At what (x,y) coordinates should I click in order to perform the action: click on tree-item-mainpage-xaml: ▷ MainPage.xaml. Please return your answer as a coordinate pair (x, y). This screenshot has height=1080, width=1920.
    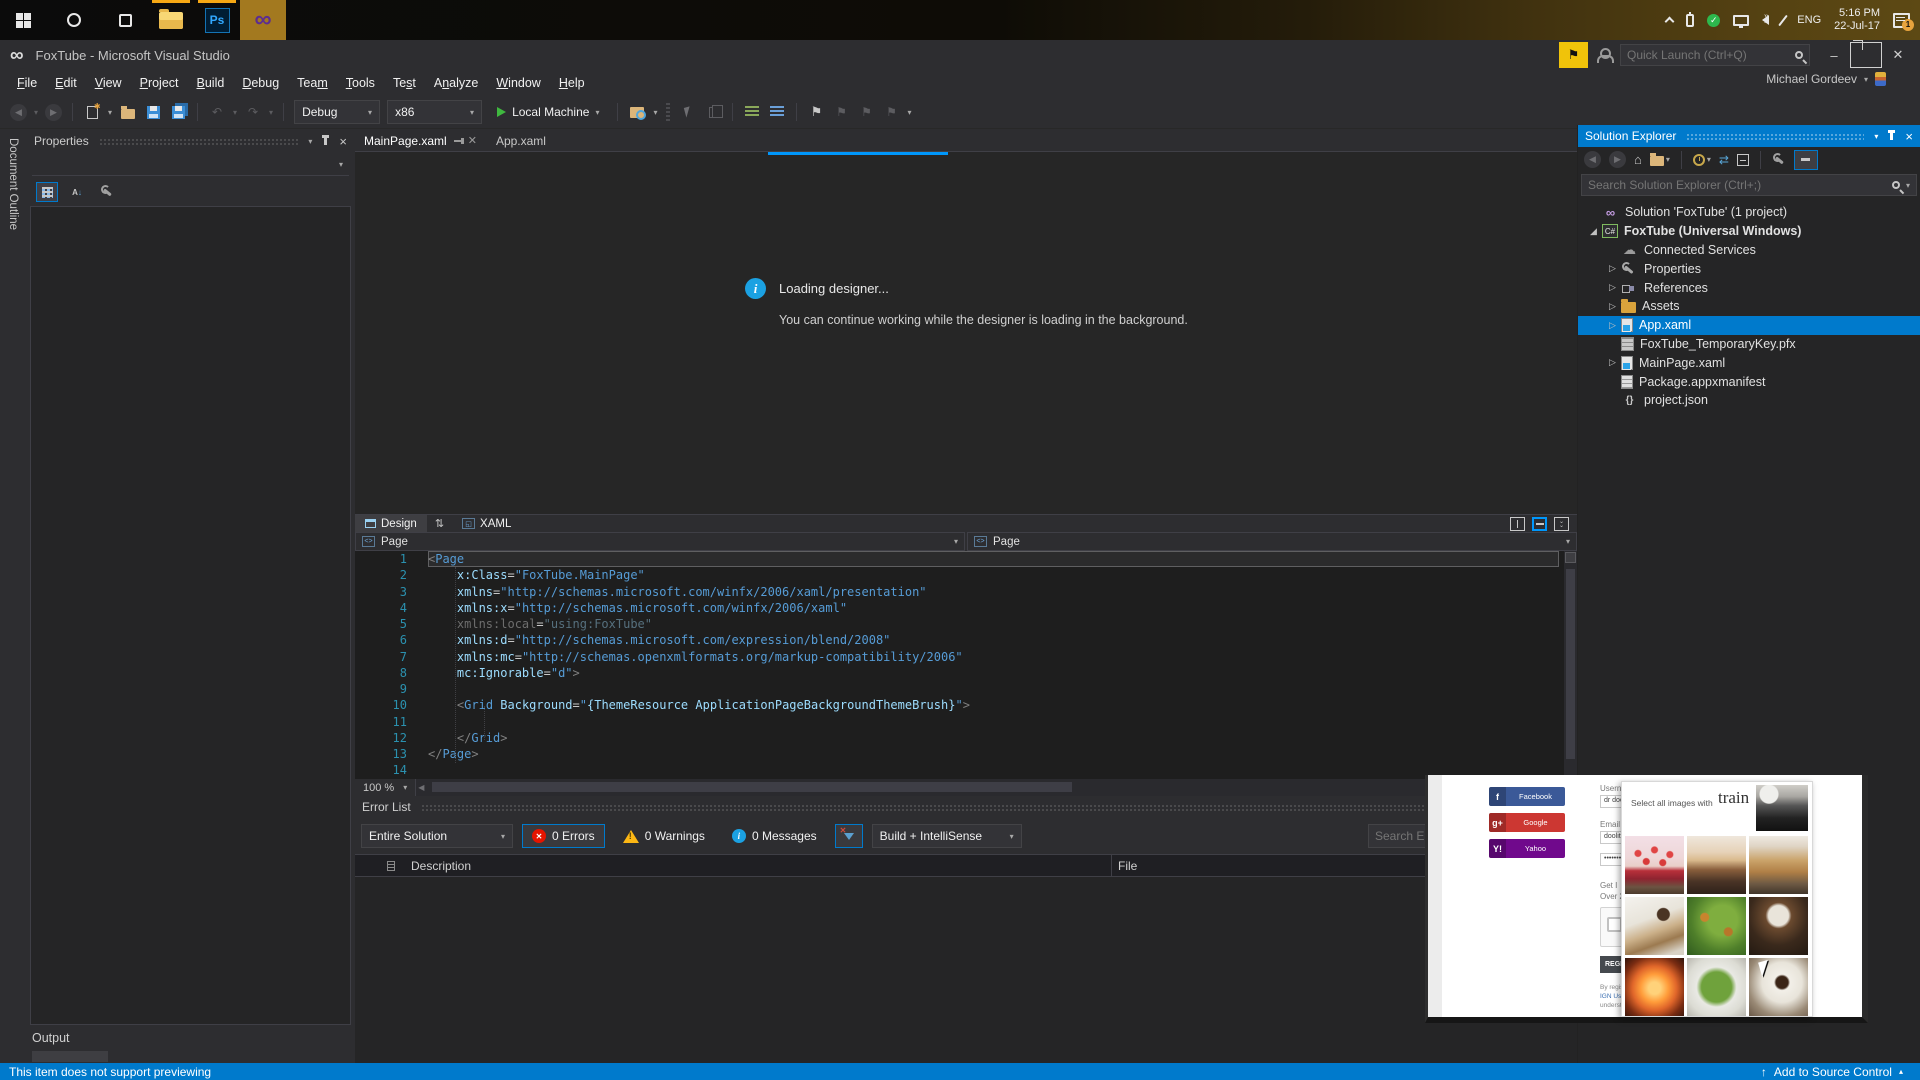
    Looking at the image, I should click on (1749, 362).